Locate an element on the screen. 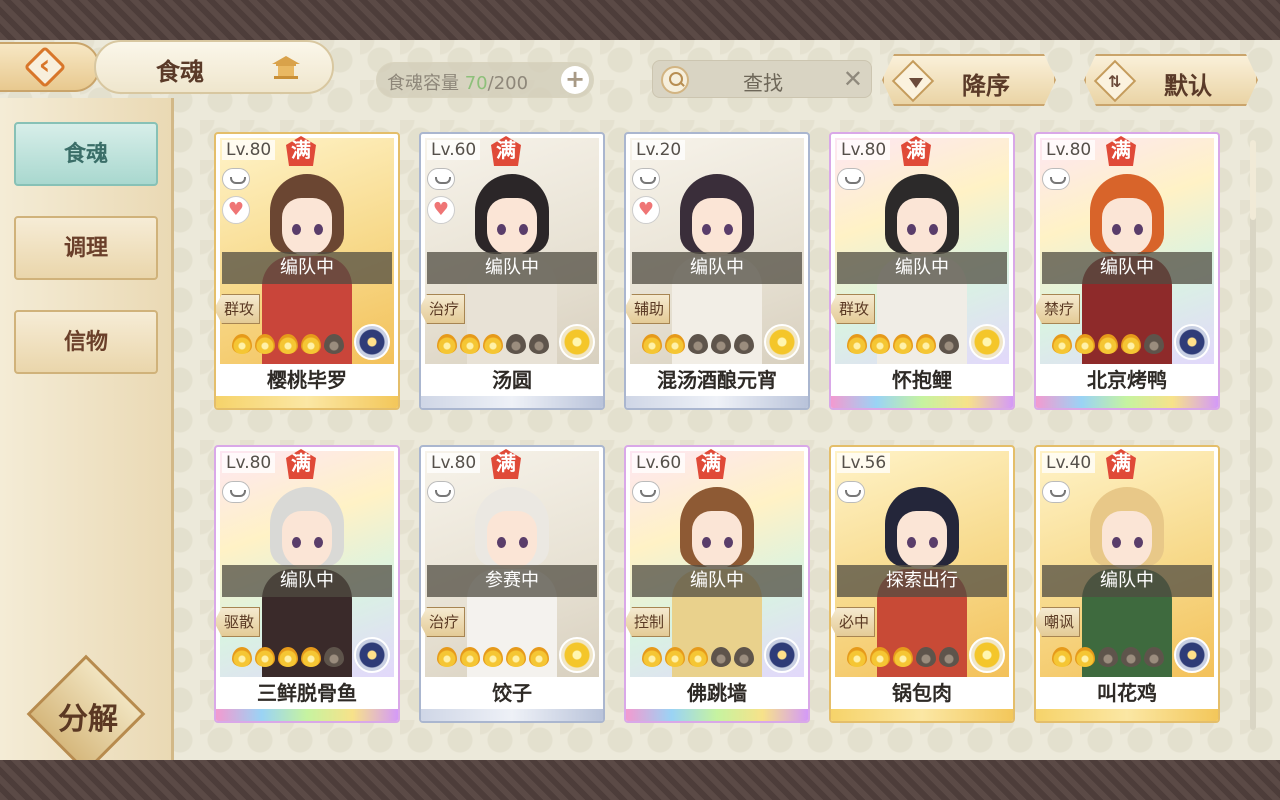  card-name: 怀抱鲤 is located at coordinates (922, 380).